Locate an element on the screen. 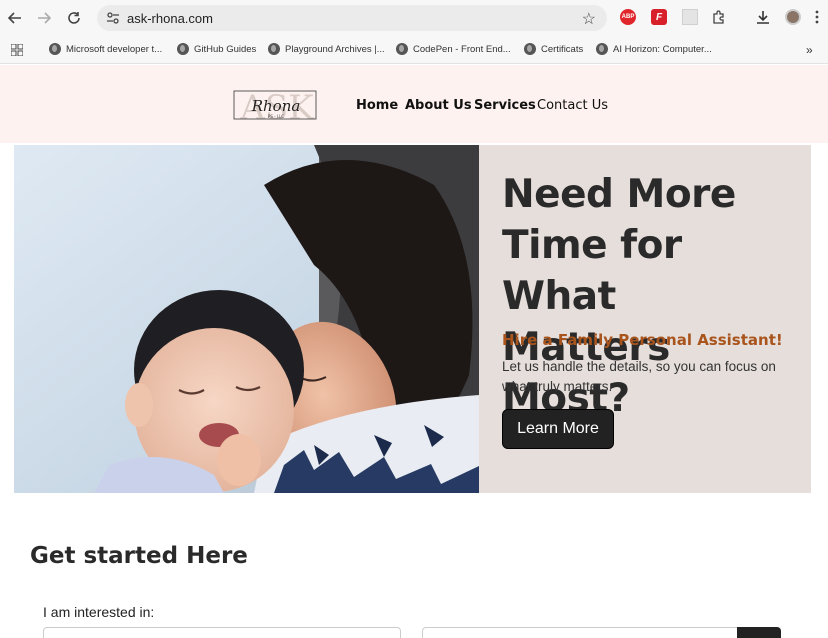  logo-script-text: Rhona is located at coordinates (276, 106).